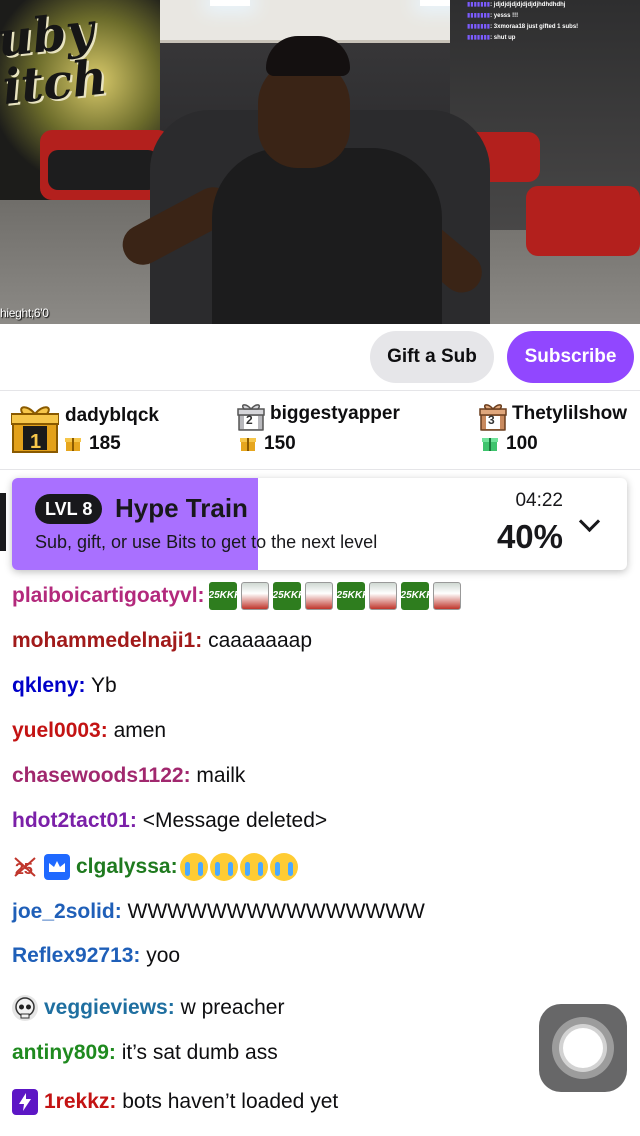 The image size is (640, 1136). I want to click on rank-number: 1, so click(36, 442).